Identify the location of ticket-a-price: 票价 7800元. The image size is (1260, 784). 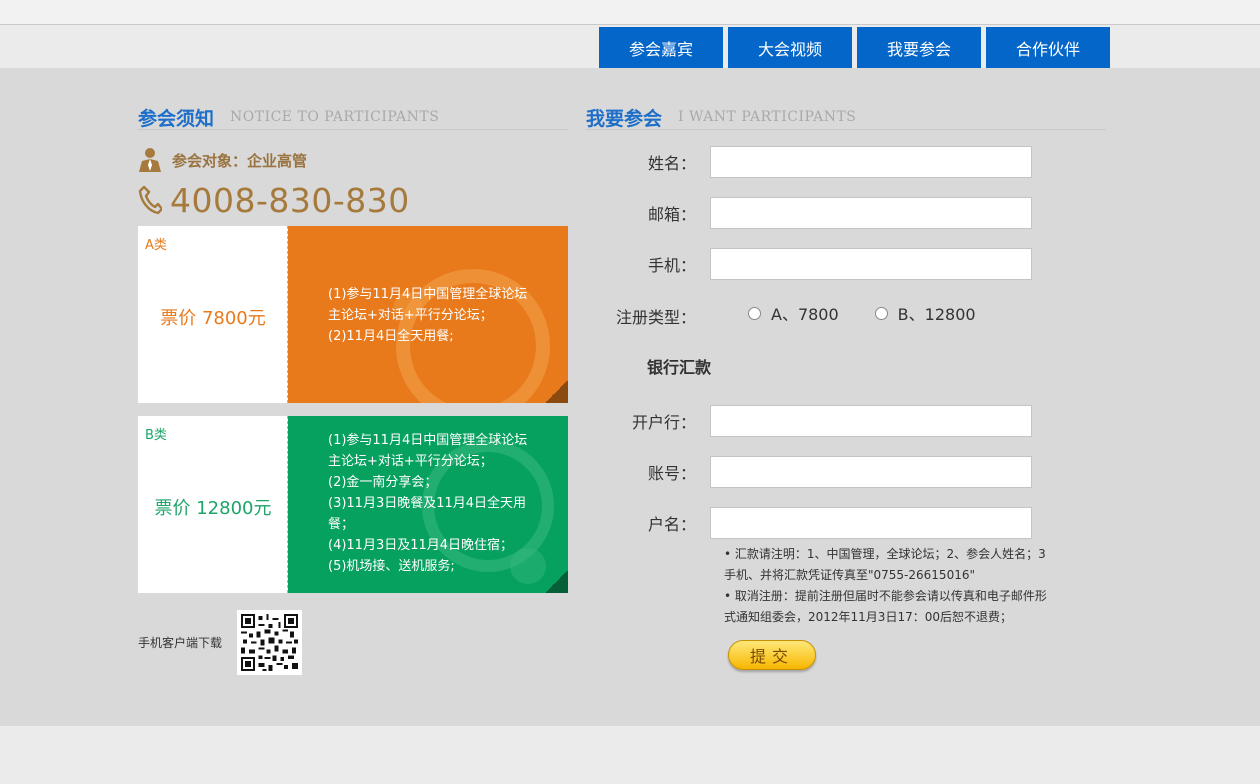
(213, 318).